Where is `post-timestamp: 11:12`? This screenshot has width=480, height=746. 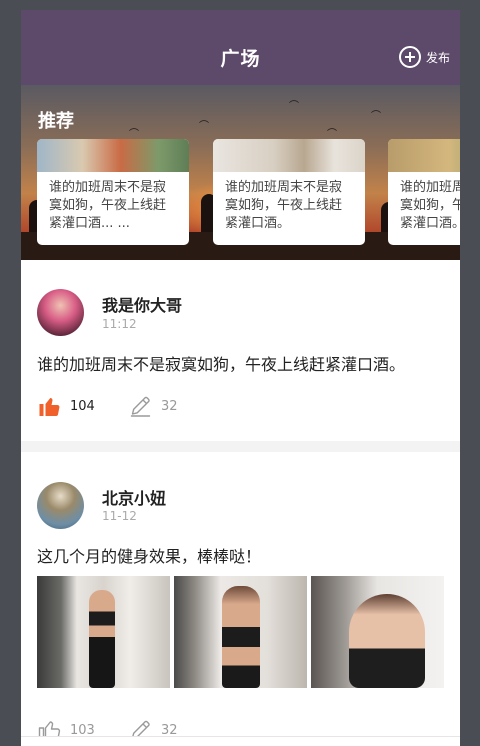
post-timestamp: 11:12 is located at coordinates (119, 324).